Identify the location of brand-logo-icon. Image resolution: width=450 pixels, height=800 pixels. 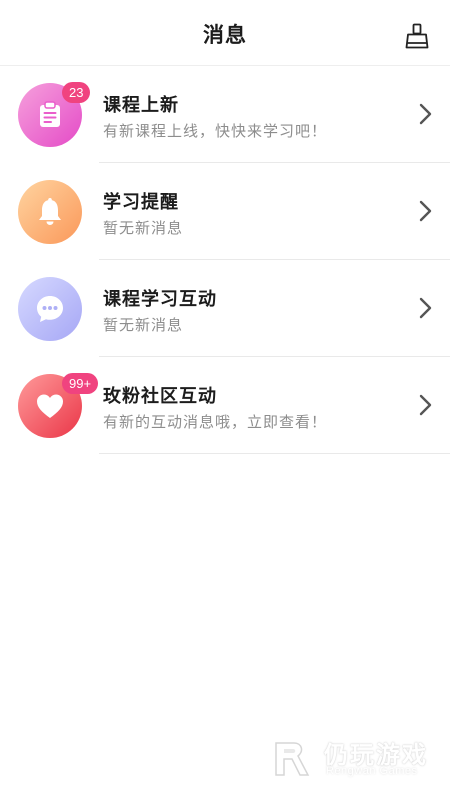
(292, 759).